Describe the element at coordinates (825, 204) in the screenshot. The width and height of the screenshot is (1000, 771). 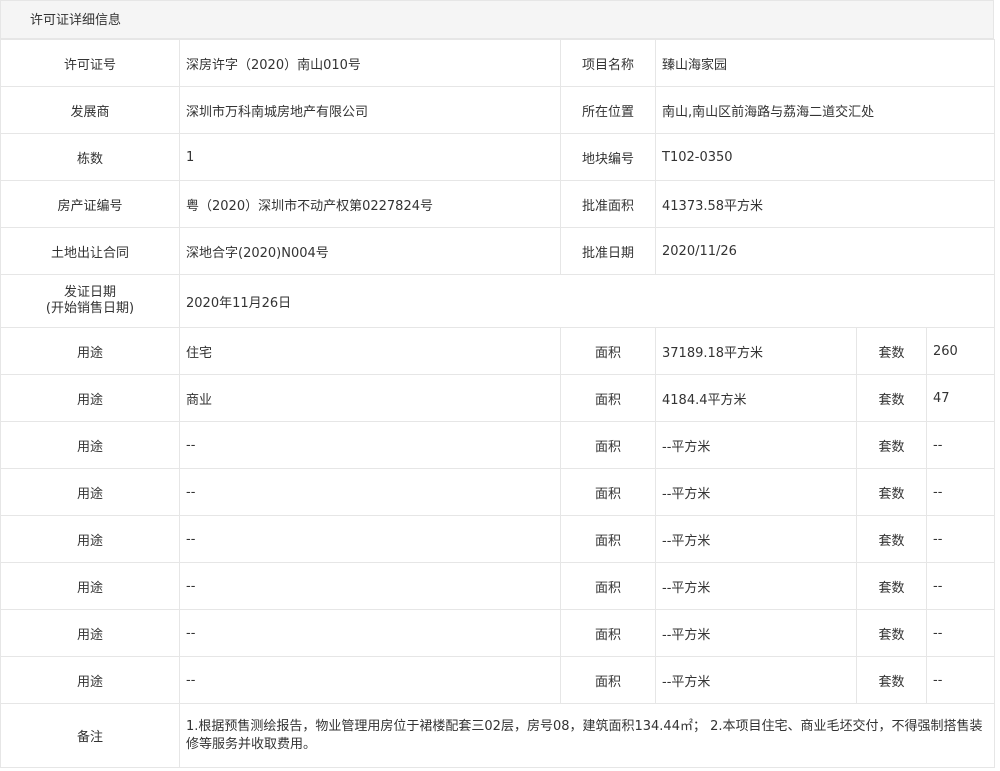
I see `approved-area-value: 41373.58平方米` at that location.